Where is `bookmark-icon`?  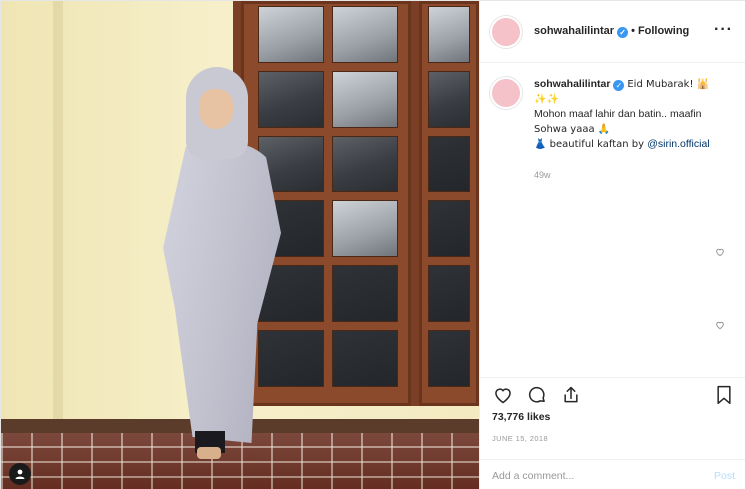 bookmark-icon is located at coordinates (724, 395).